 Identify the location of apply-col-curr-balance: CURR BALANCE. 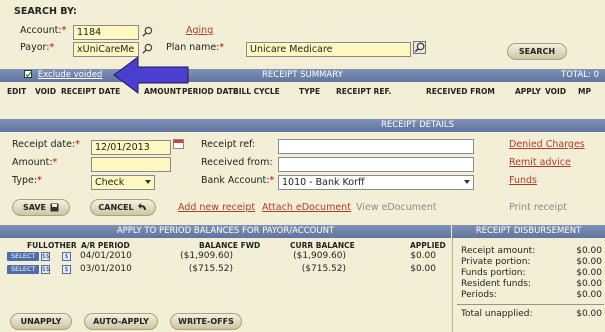
(322, 245).